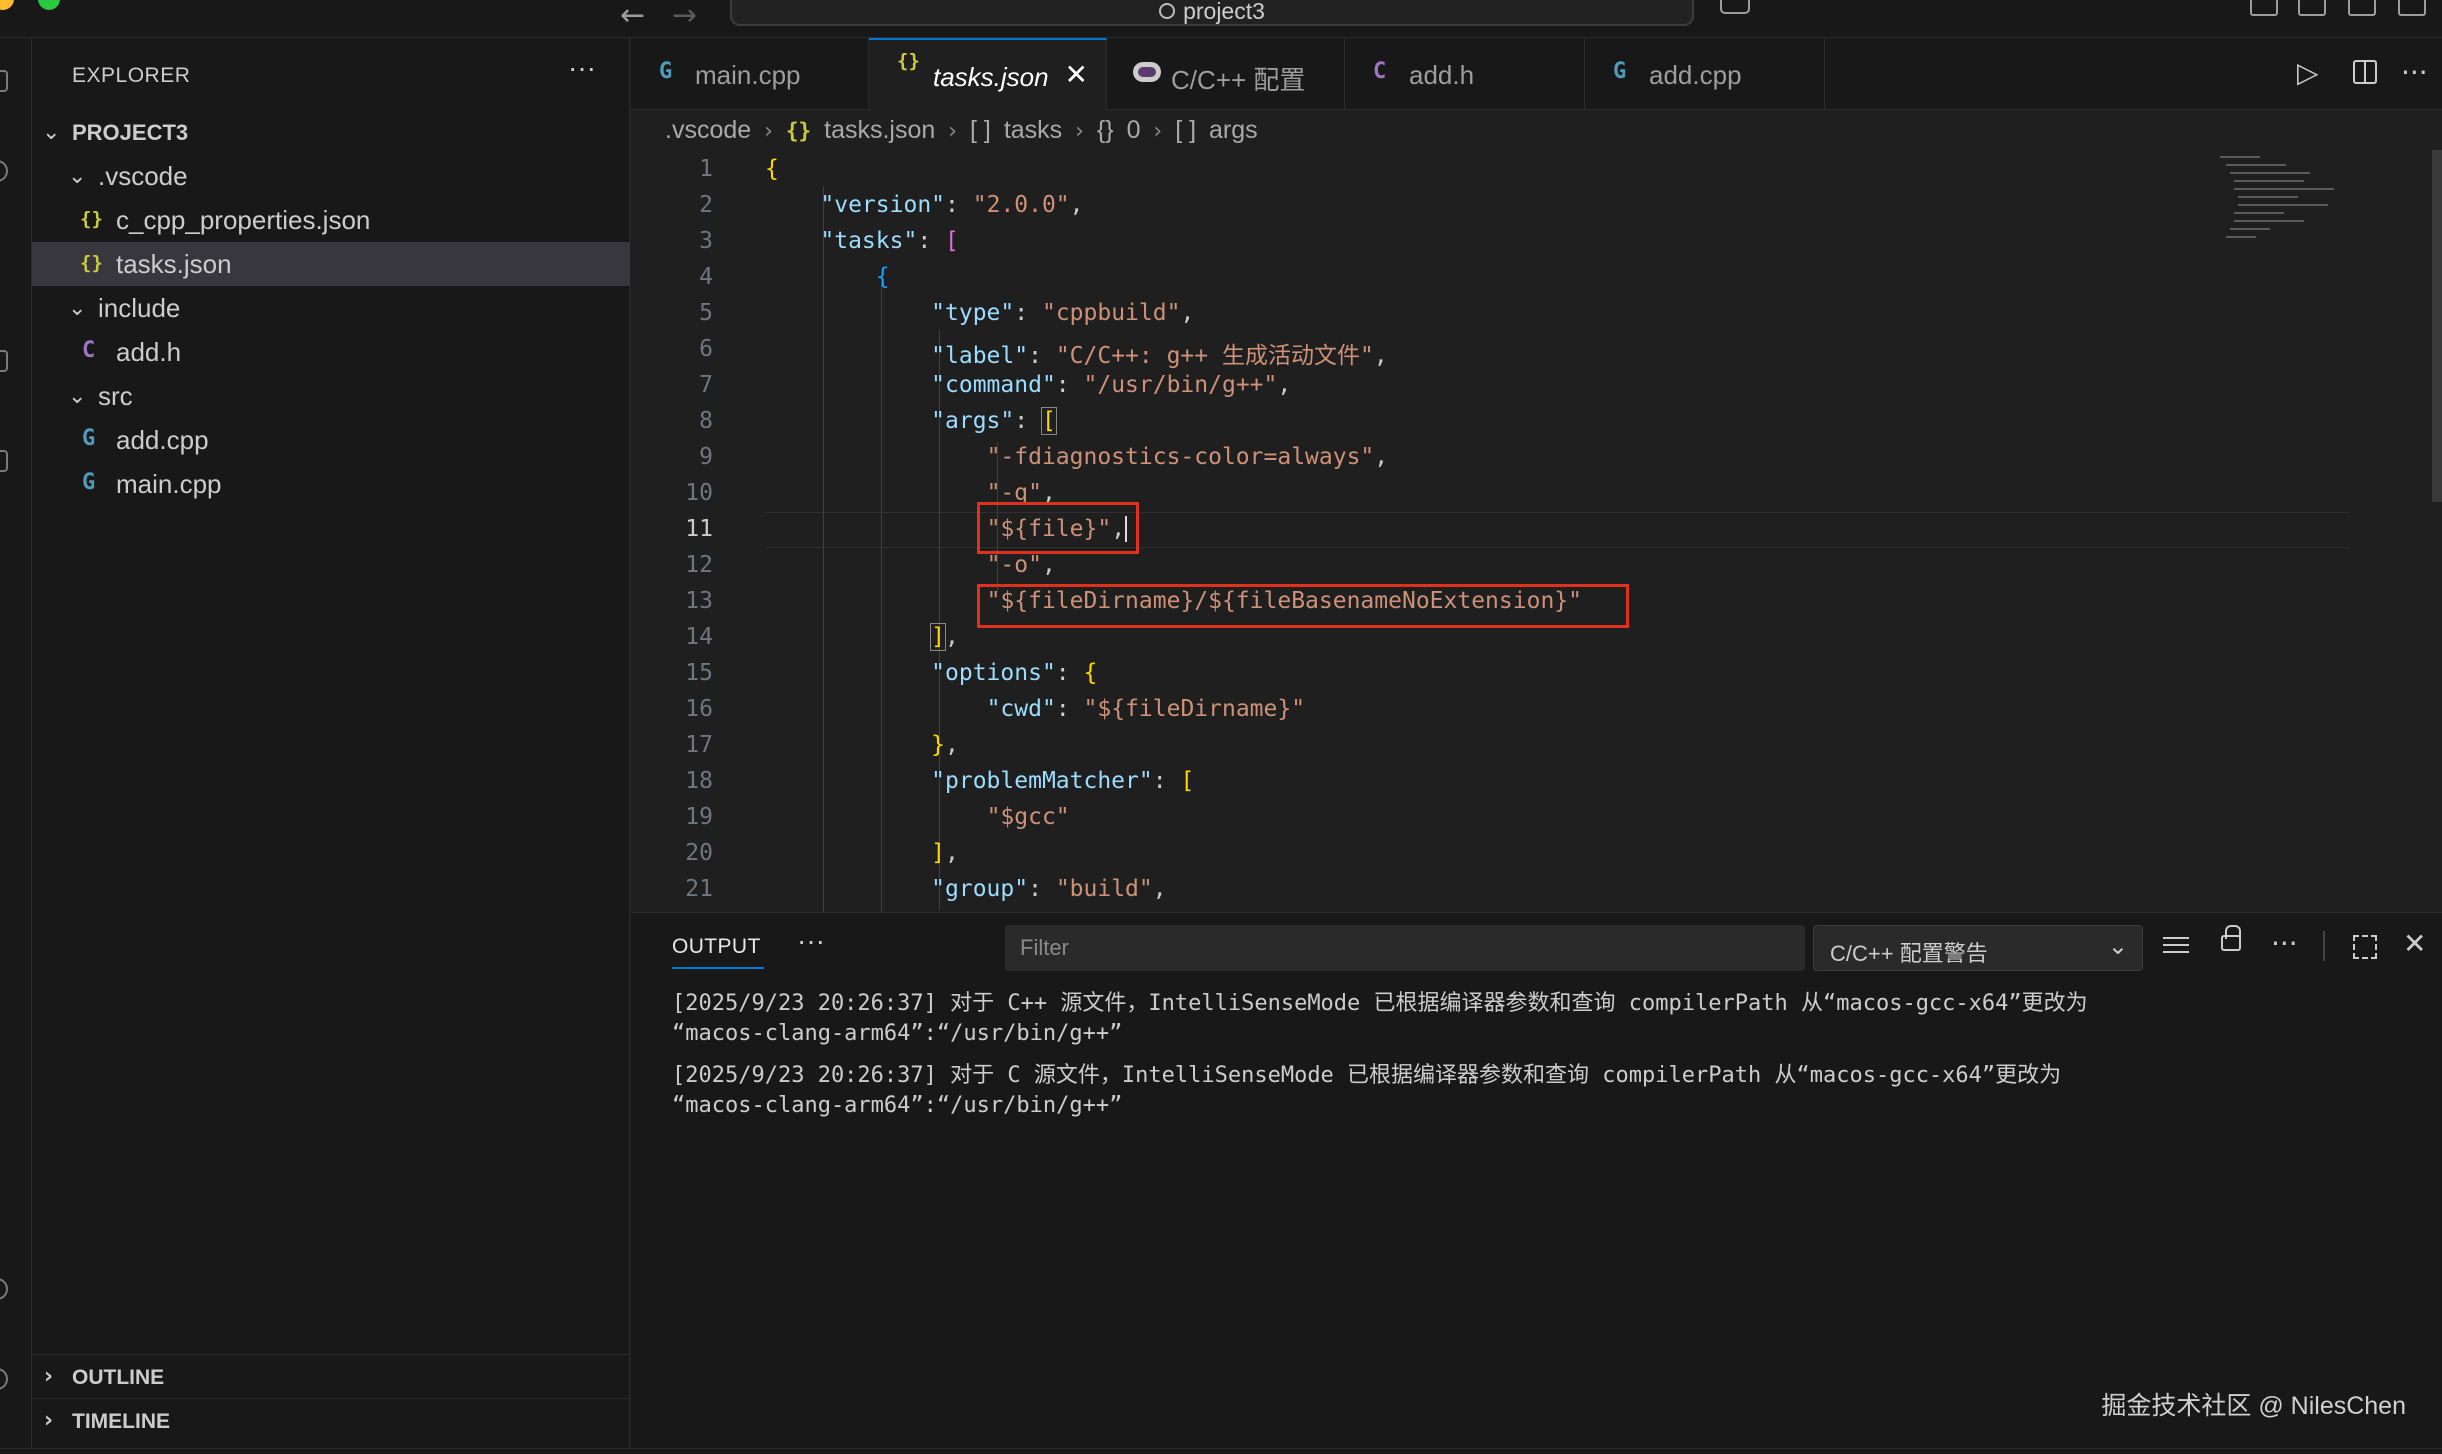 Image resolution: width=2442 pixels, height=1454 pixels. I want to click on customize-layout-icon, so click(2264, 8).